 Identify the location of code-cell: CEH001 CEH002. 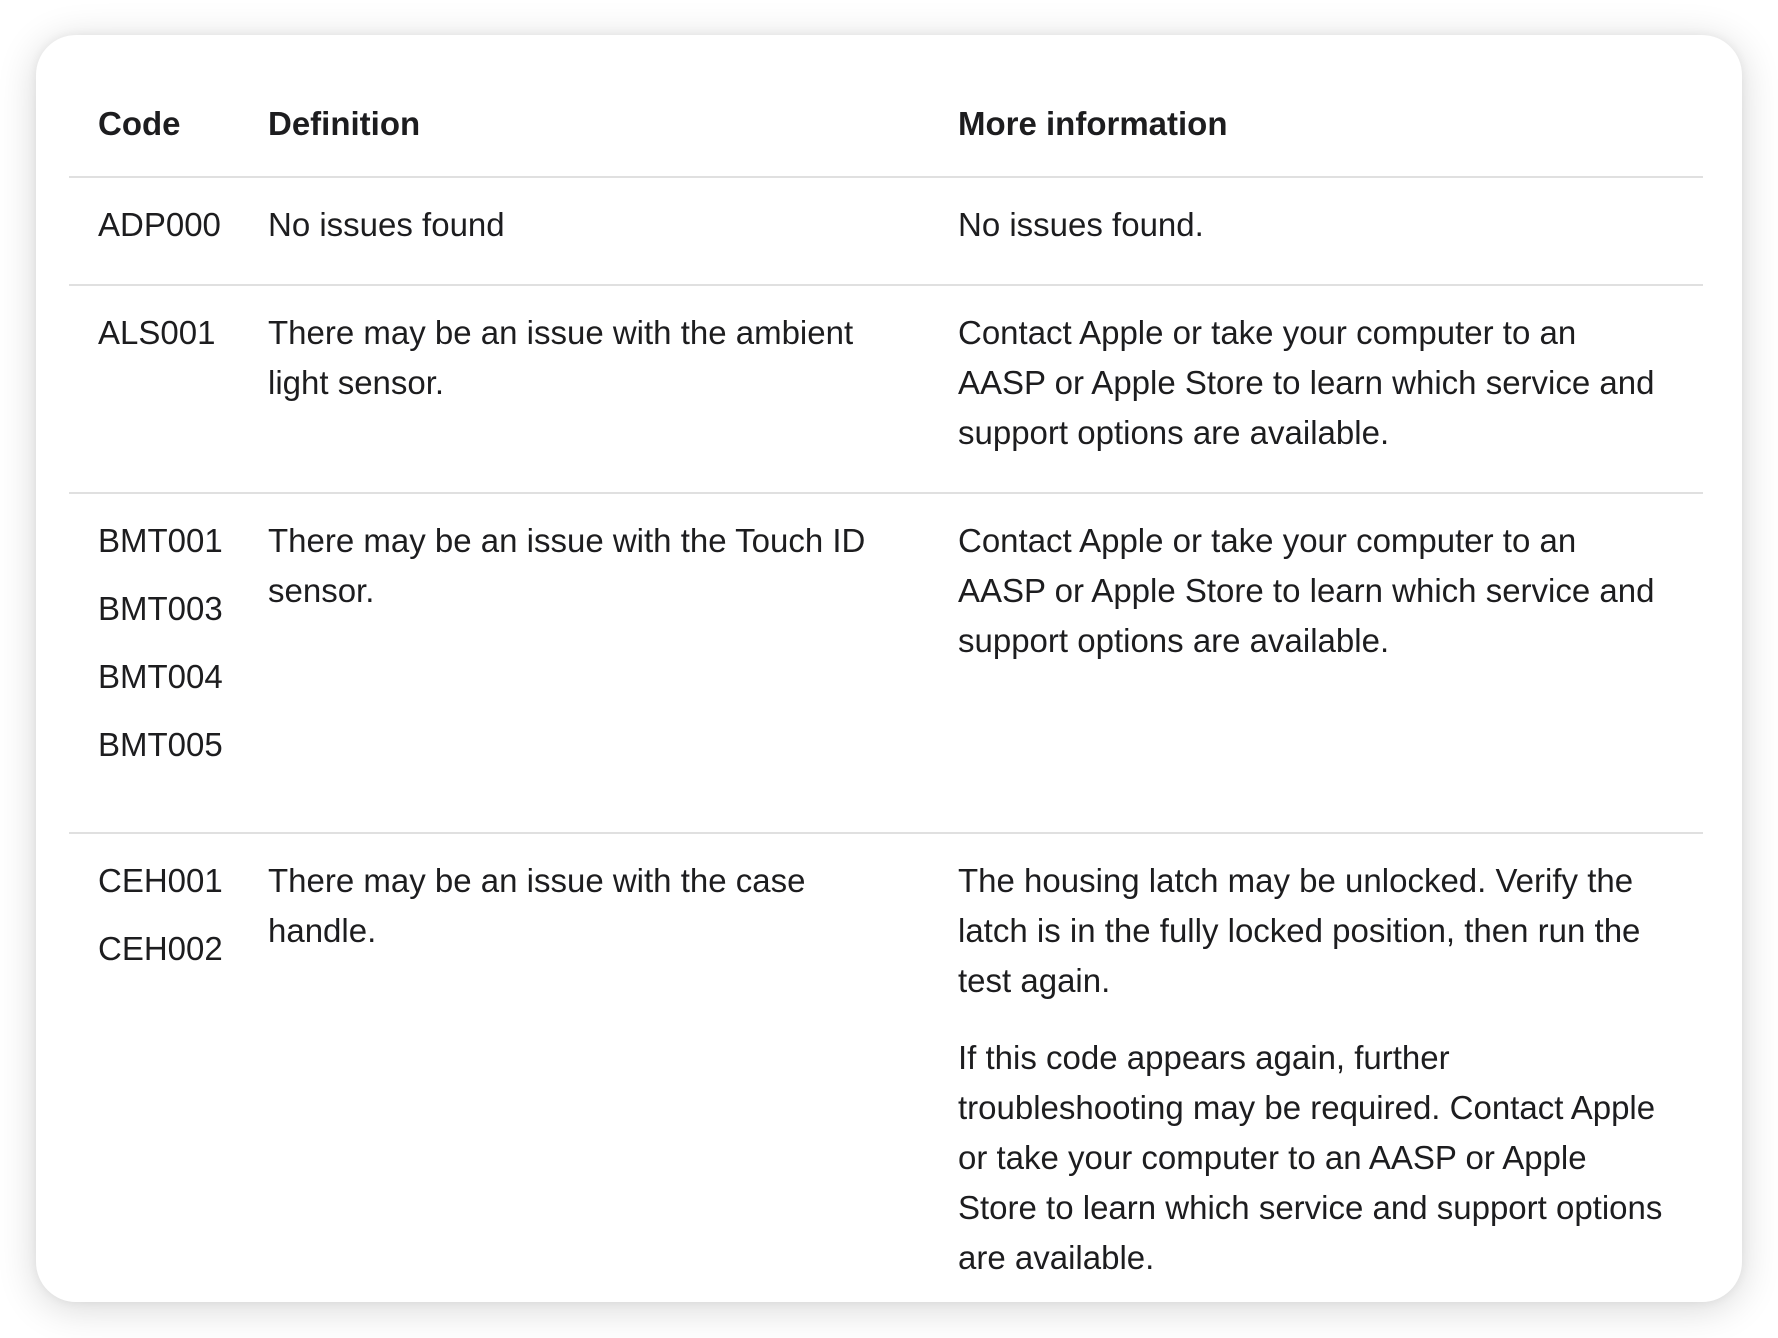
(168, 1068).